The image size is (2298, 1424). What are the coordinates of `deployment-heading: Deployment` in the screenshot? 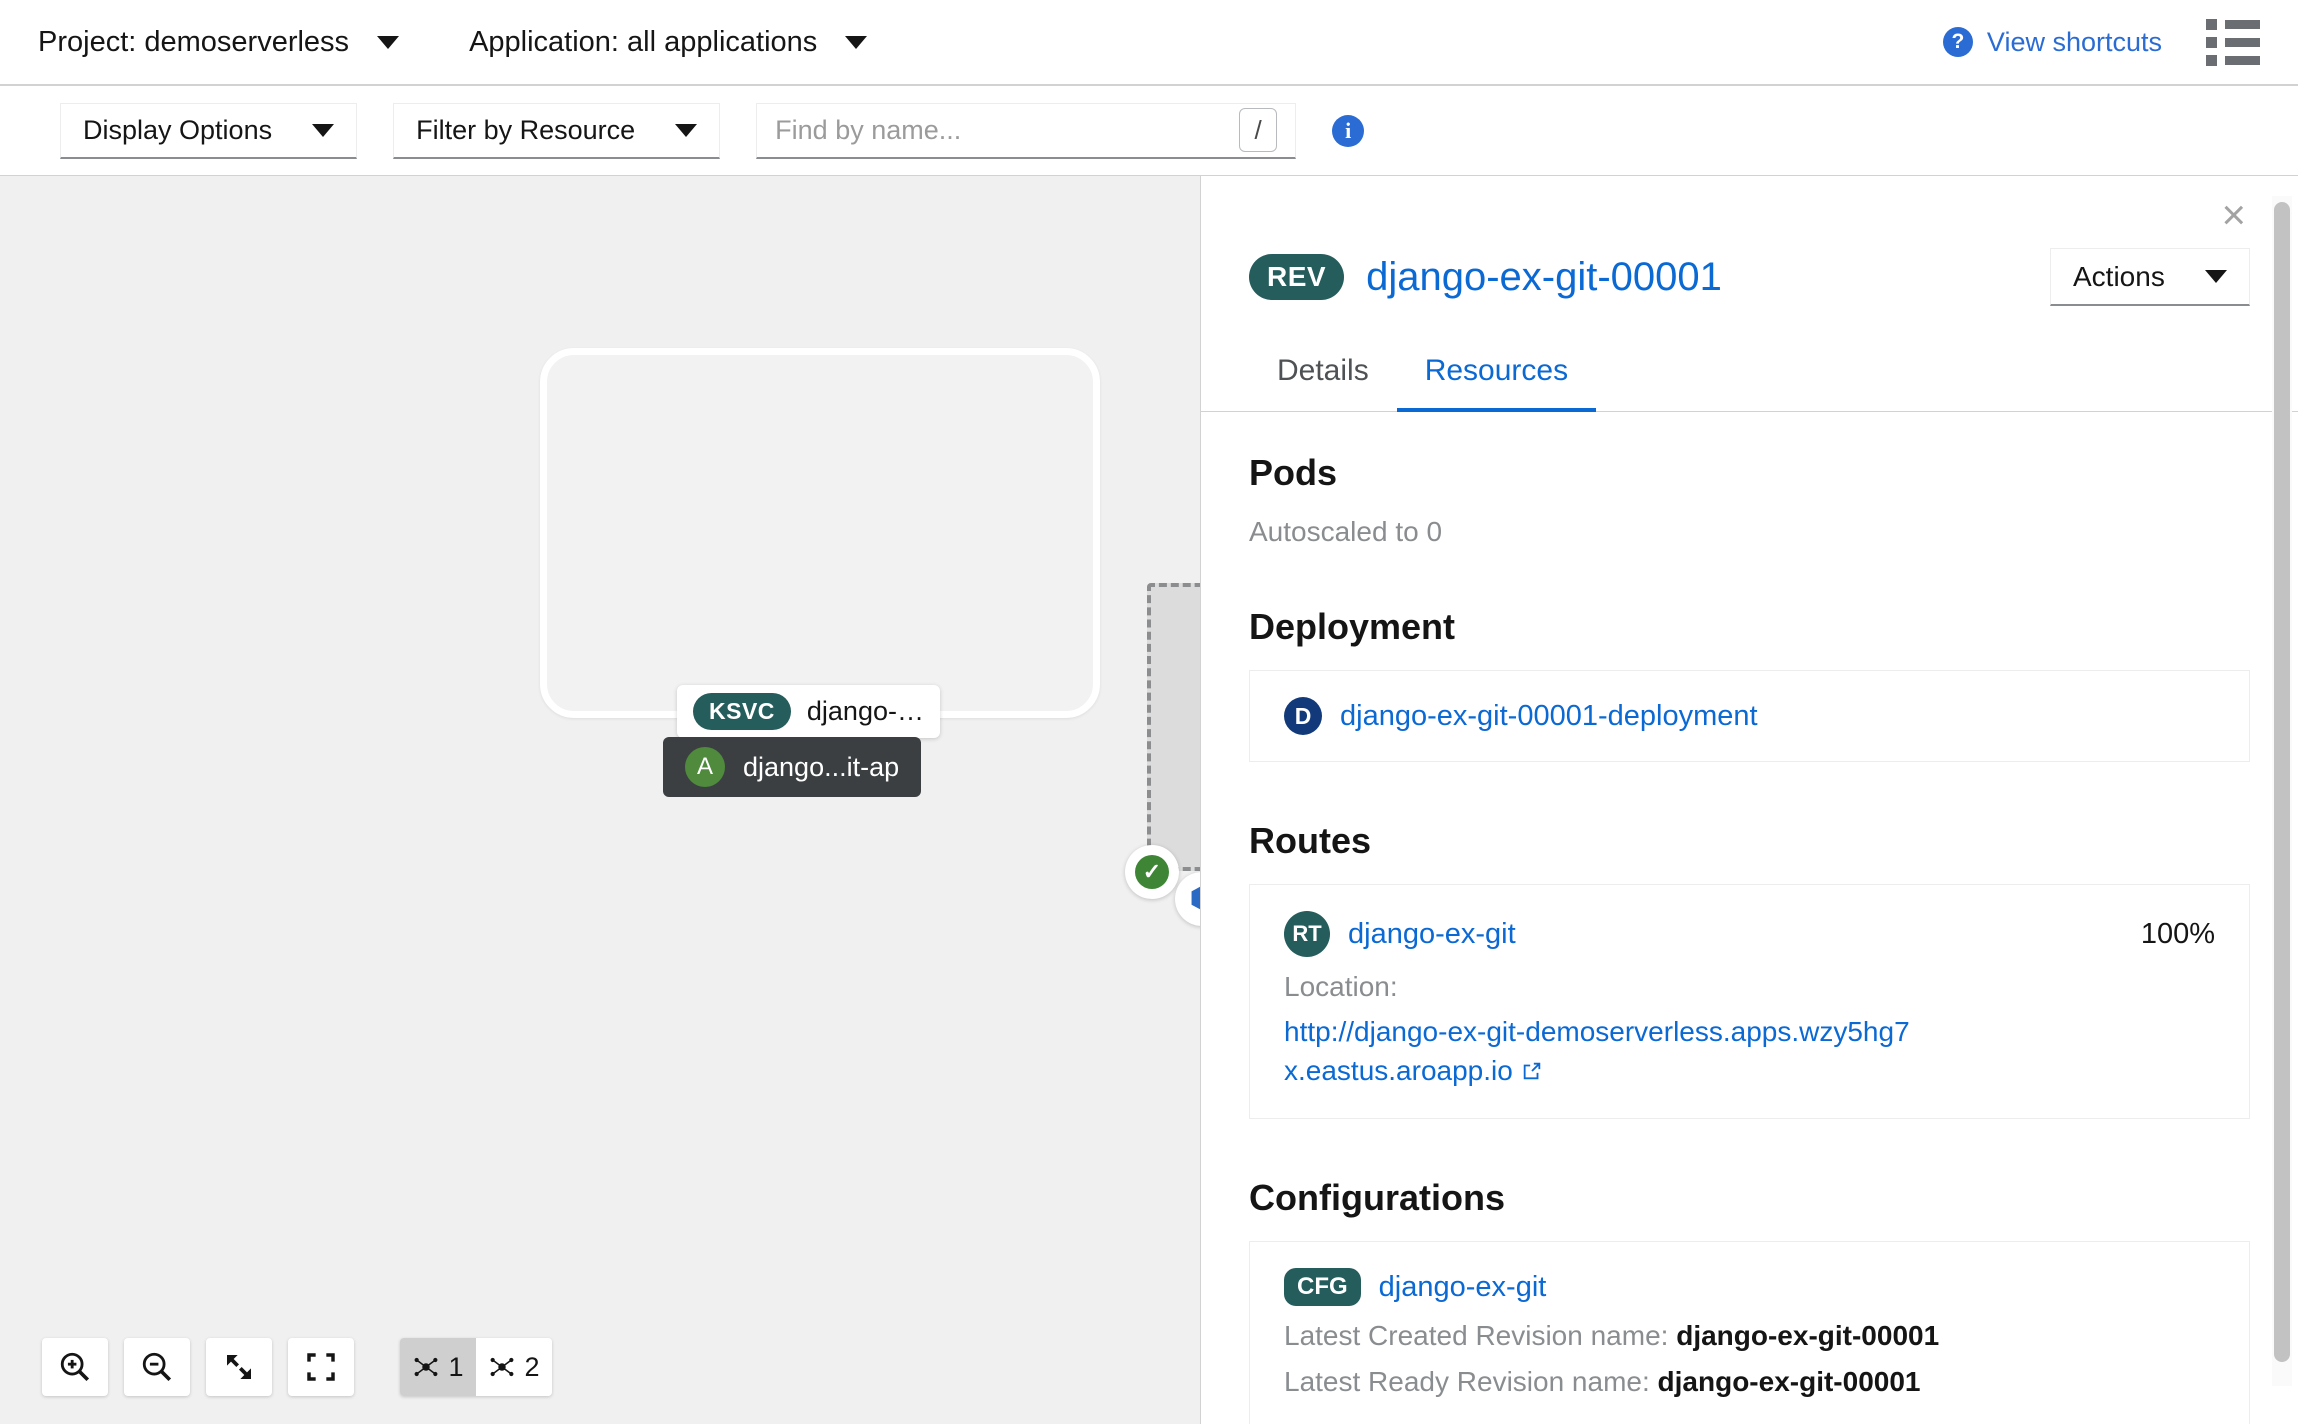 It's located at (1352, 626).